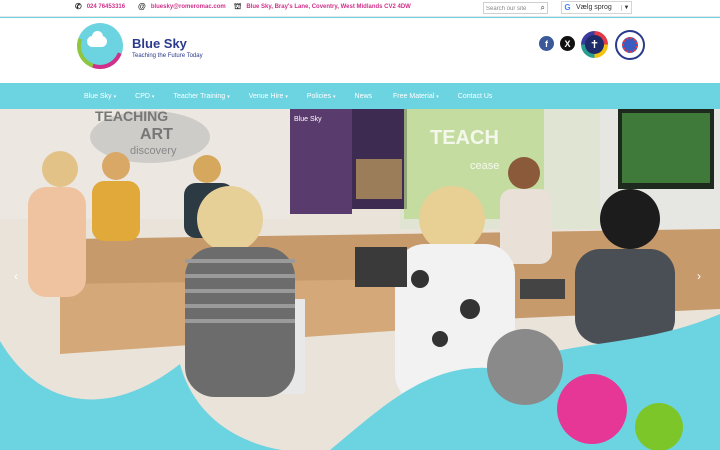 This screenshot has width=720, height=450. Describe the element at coordinates (167, 56) in the screenshot. I see `brand-tagline: Teaching the Future Today` at that location.